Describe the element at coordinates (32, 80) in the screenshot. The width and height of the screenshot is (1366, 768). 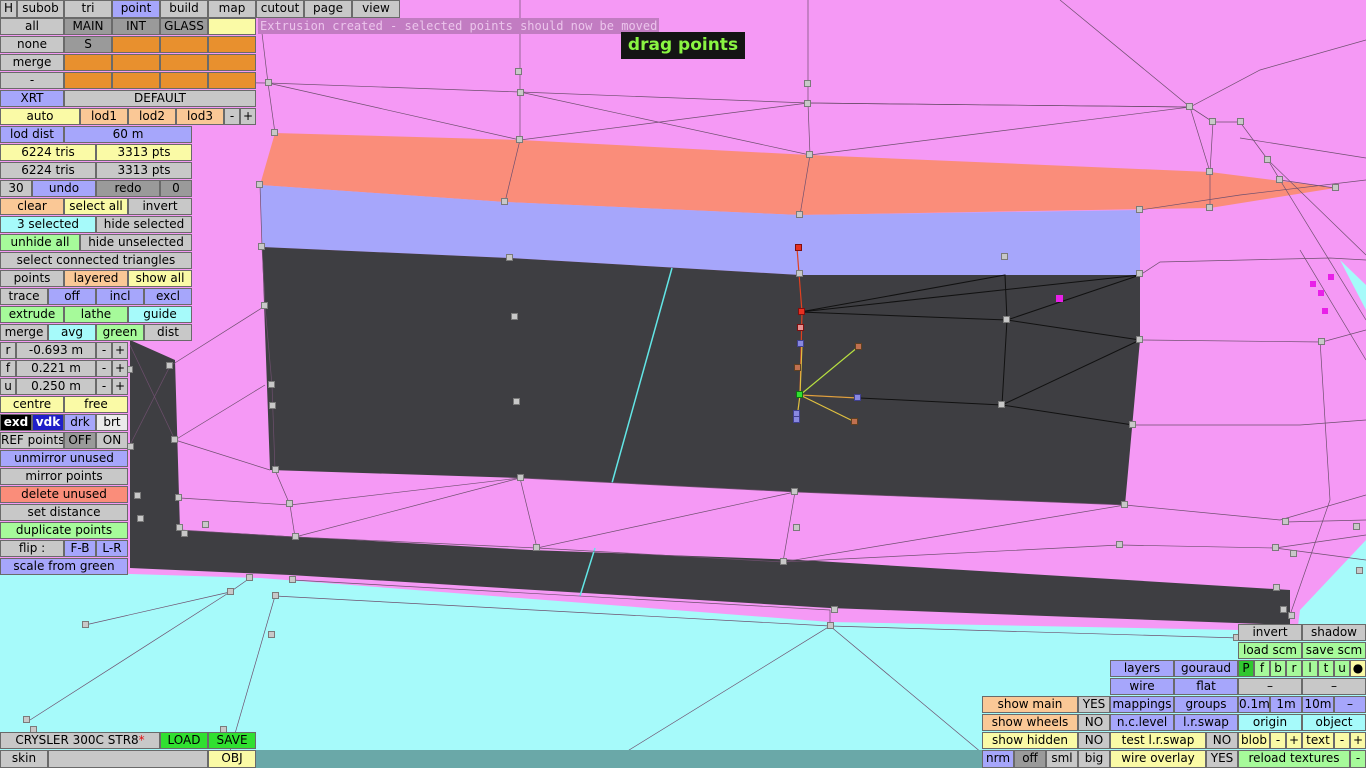
I see `dash-button: -` at that location.